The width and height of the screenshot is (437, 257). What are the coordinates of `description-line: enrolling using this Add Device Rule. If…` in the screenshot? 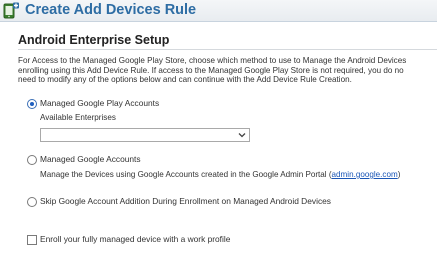 It's located at (211, 70).